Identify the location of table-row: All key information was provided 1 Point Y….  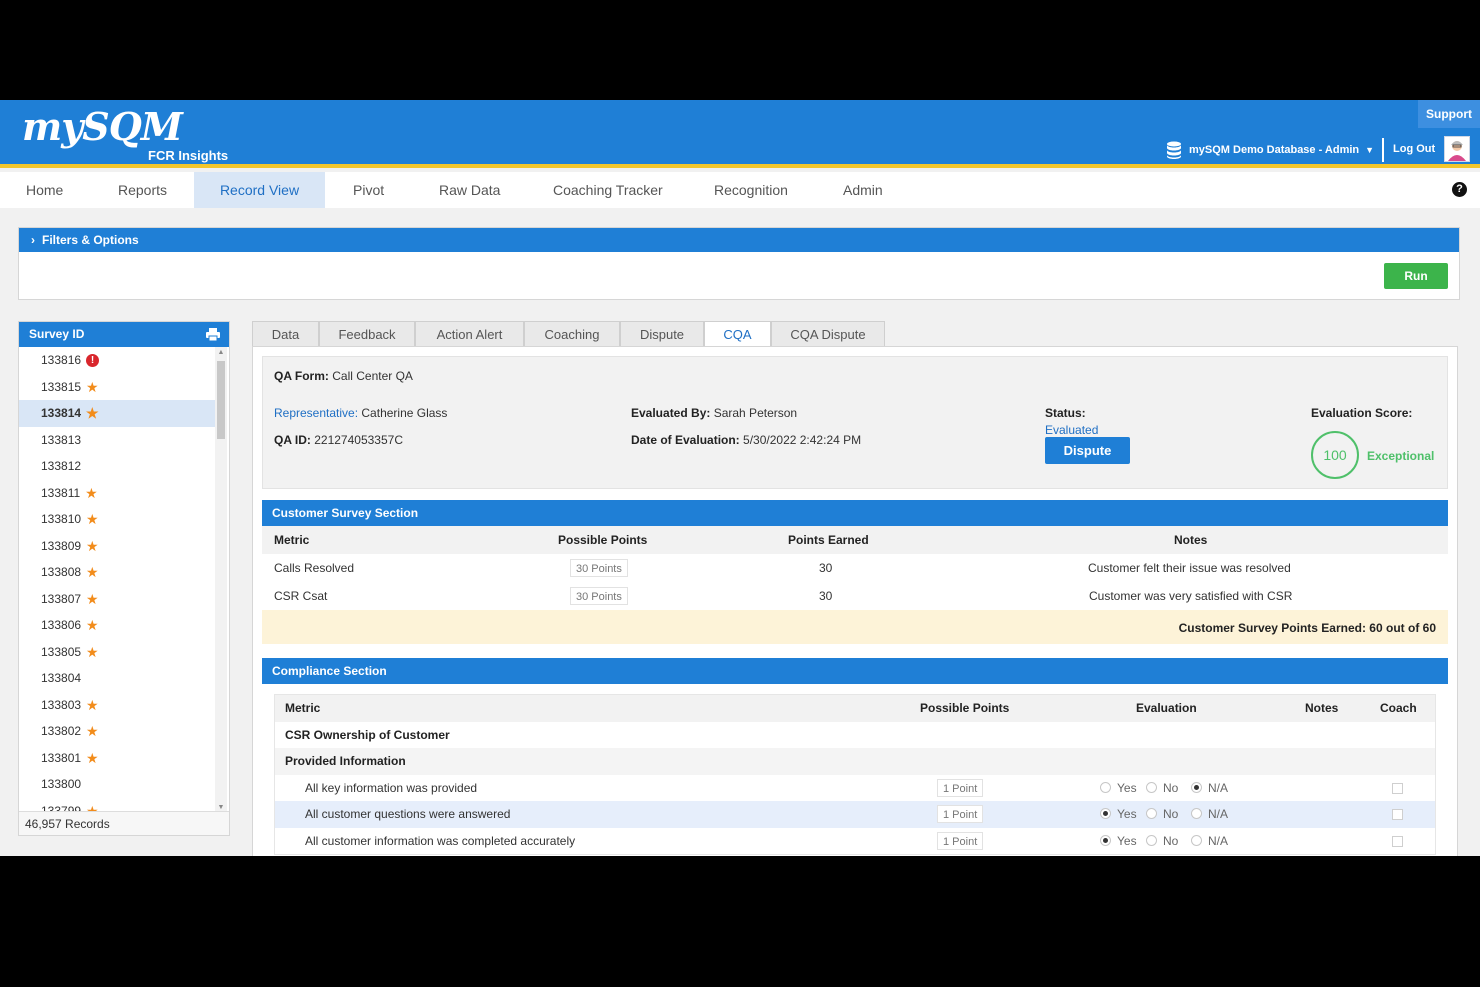
(855, 788).